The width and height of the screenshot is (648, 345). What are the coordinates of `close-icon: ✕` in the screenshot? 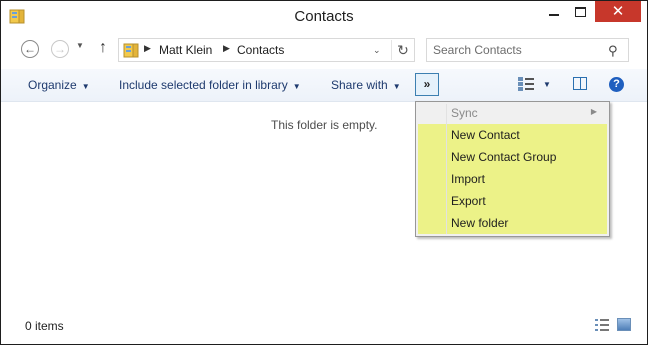 It's located at (618, 11).